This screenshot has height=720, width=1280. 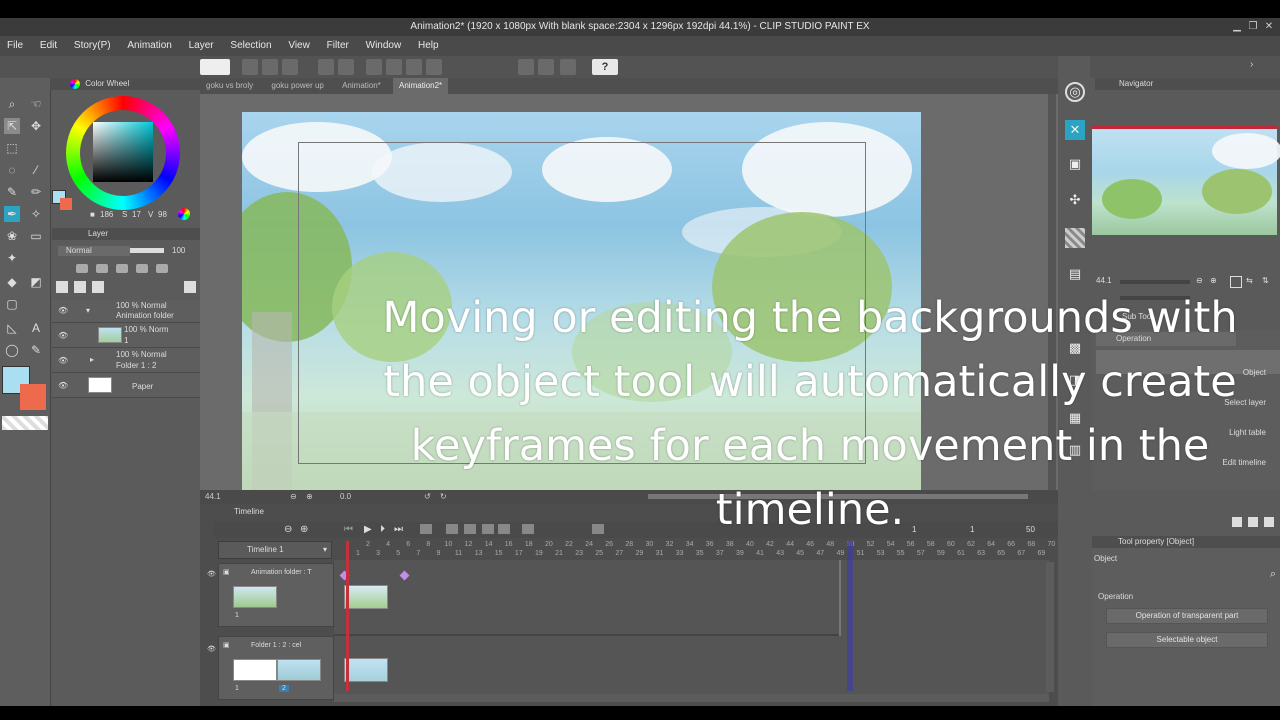 I want to click on layer-row-paper: 👁 Paper, so click(x=126, y=385).